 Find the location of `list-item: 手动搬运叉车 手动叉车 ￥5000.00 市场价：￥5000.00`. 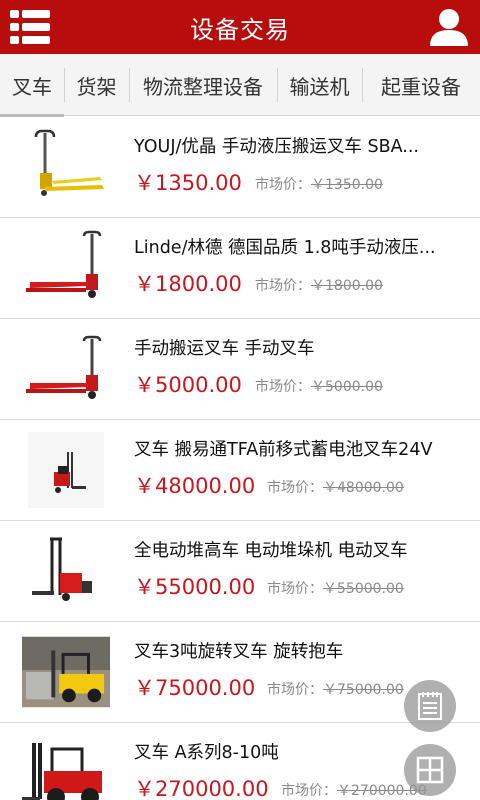

list-item: 手动搬运叉车 手动叉车 ￥5000.00 市场价：￥5000.00 is located at coordinates (240, 369).